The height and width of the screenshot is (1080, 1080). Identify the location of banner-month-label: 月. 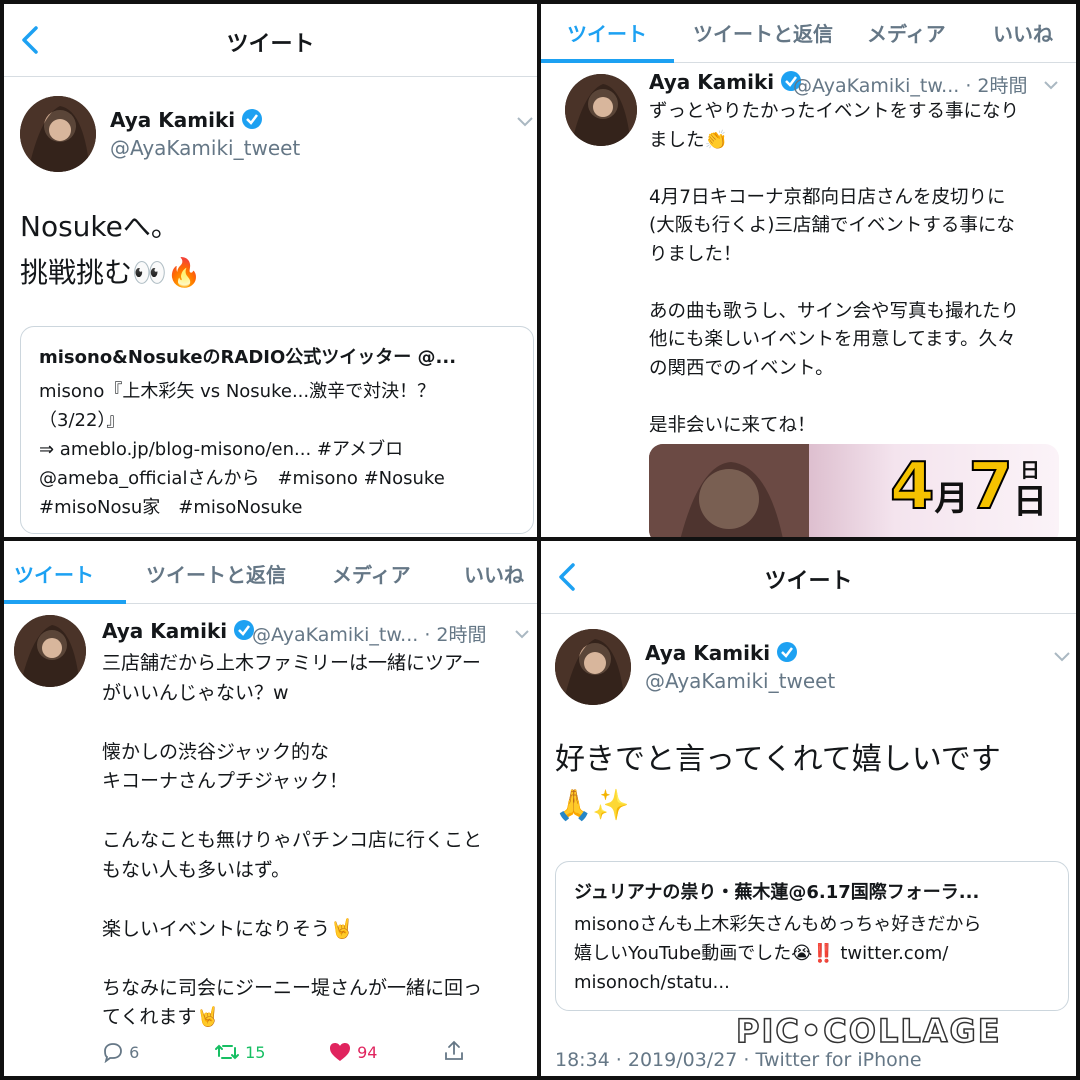
(951, 499).